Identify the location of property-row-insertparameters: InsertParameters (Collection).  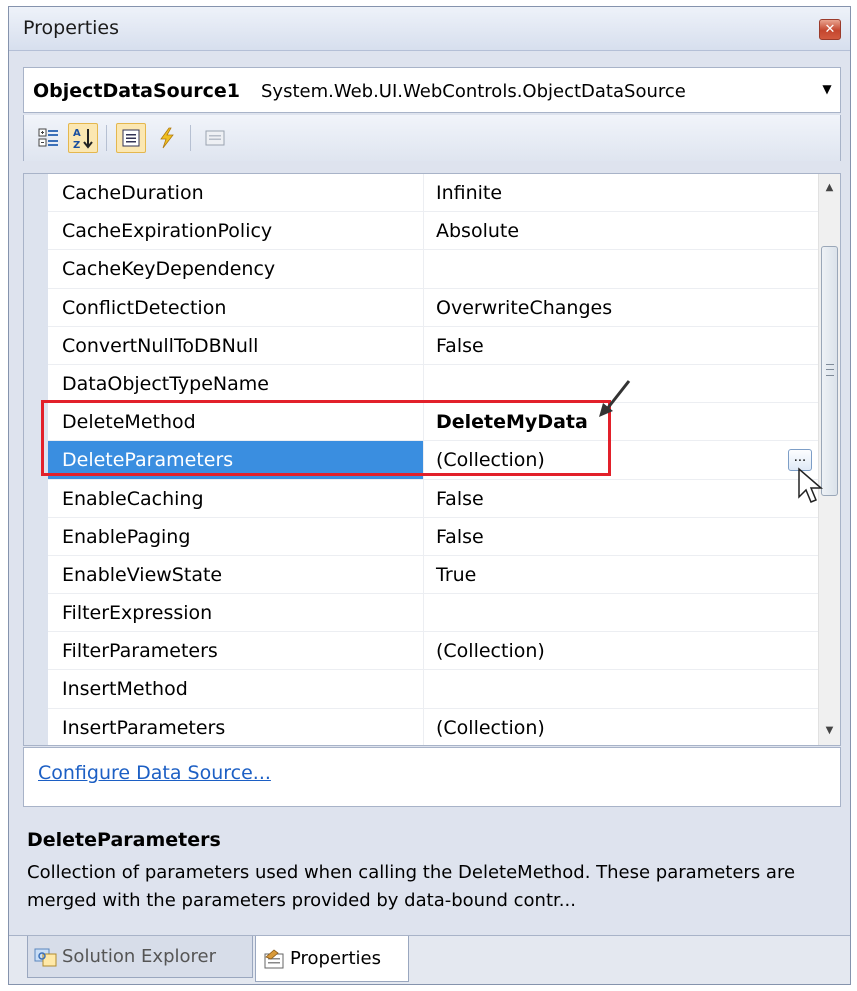
(433, 726).